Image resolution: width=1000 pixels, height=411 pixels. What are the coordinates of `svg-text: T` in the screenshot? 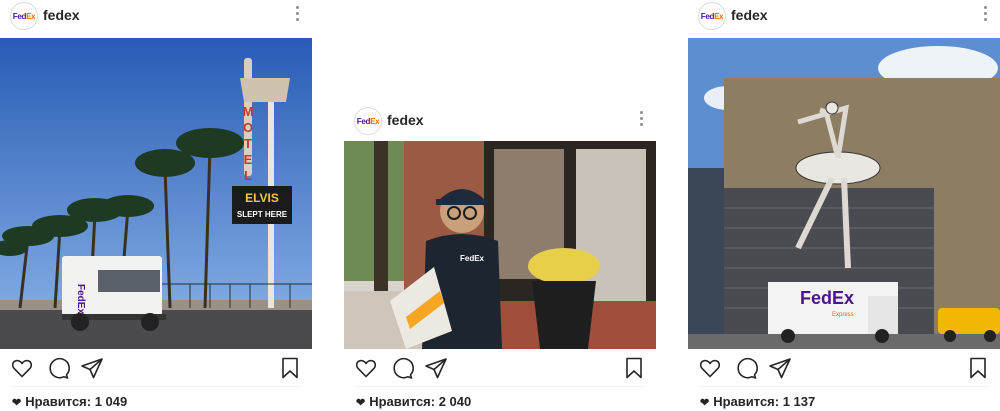 It's located at (248, 143).